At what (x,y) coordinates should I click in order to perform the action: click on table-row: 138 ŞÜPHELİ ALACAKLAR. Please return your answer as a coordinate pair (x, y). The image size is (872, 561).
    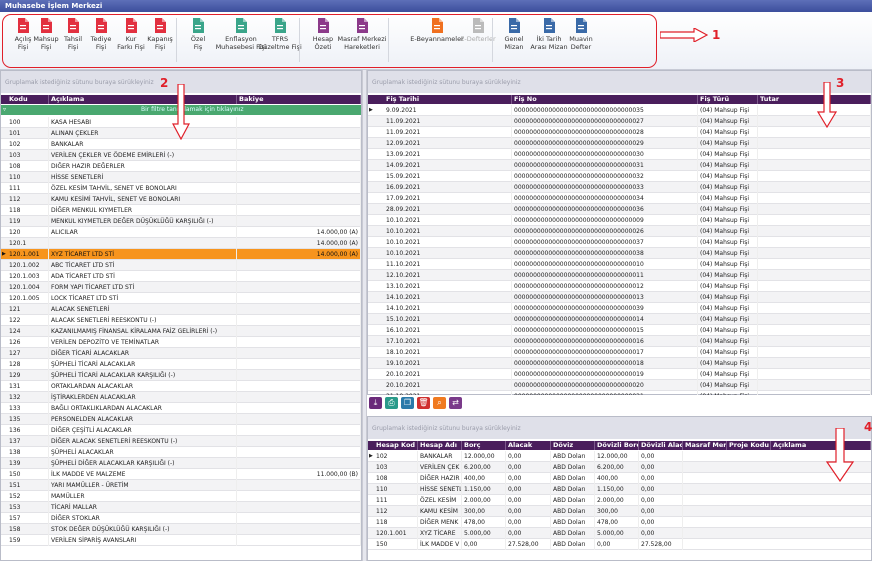
    Looking at the image, I should click on (181, 452).